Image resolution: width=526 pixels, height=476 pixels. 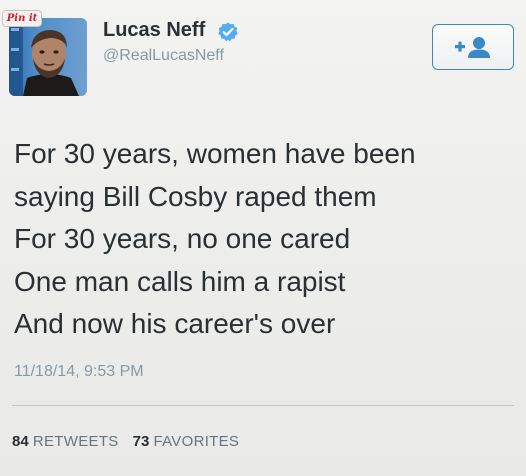 I want to click on tweet-text-line: And now his career's over, so click(x=175, y=323).